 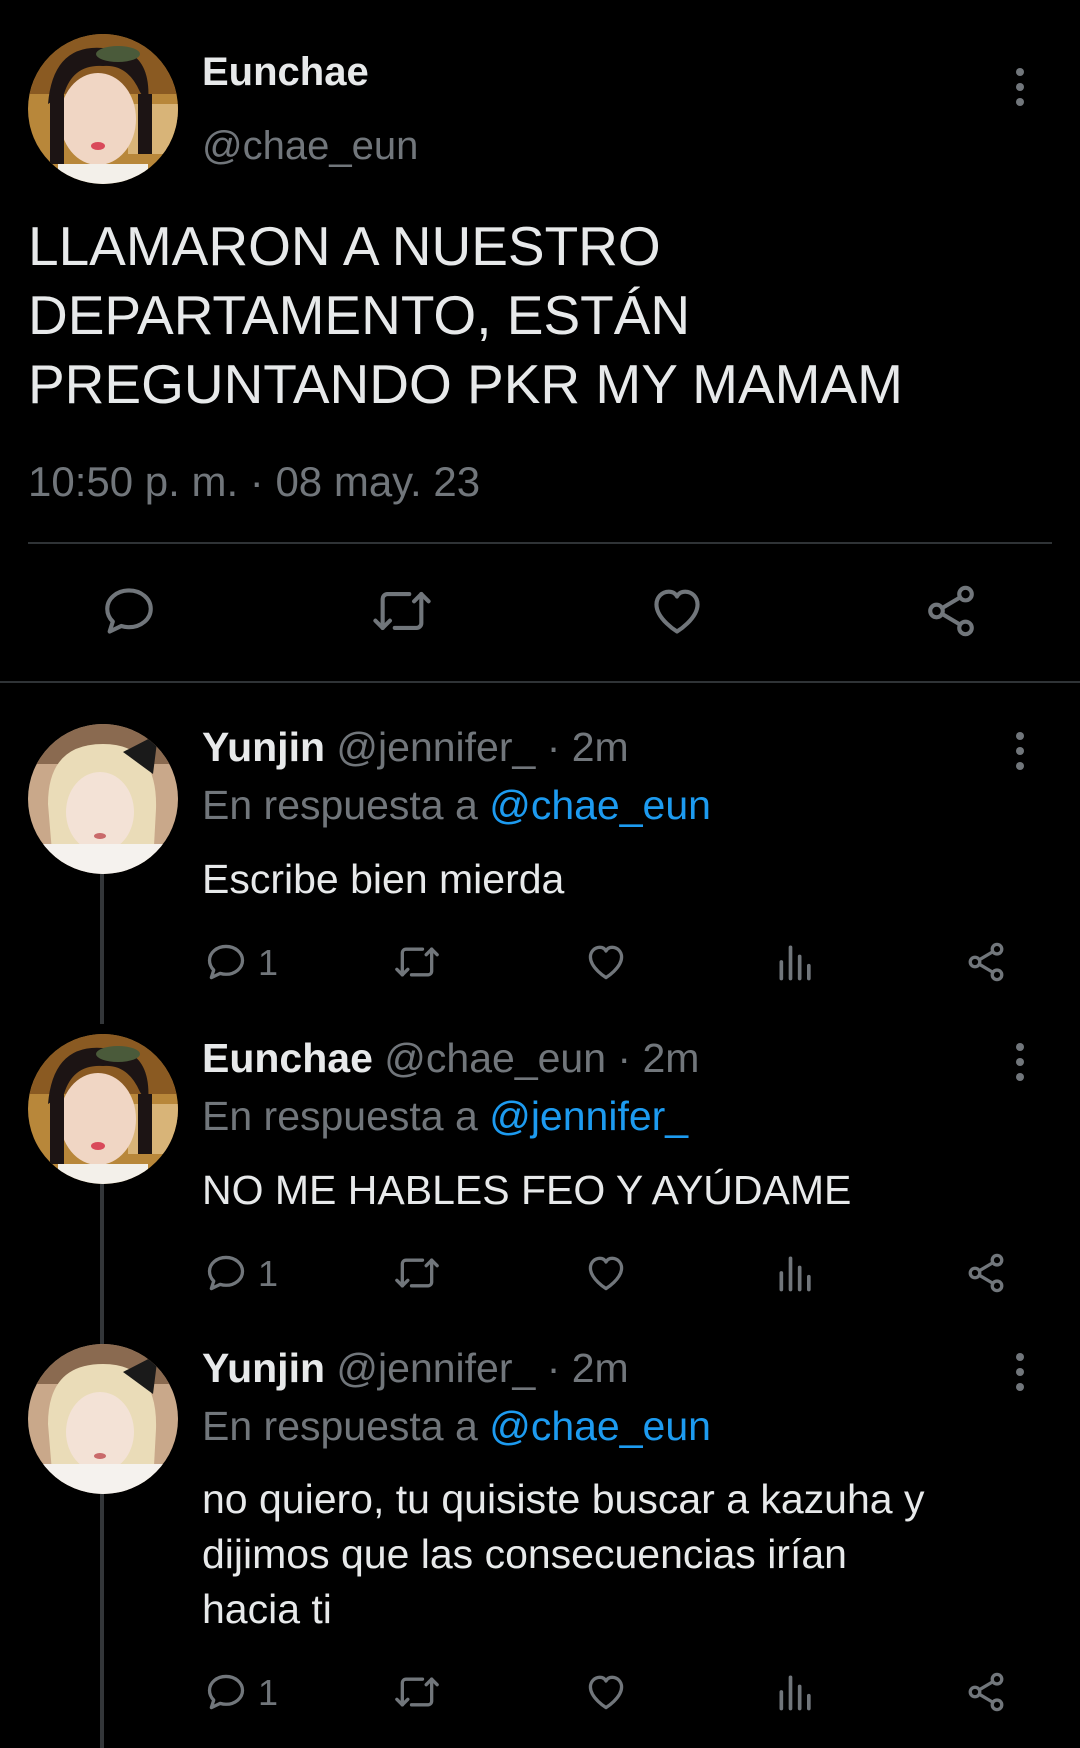 What do you see at coordinates (287, 1058) in the screenshot?
I see `reply-author-name: Eunchae` at bounding box center [287, 1058].